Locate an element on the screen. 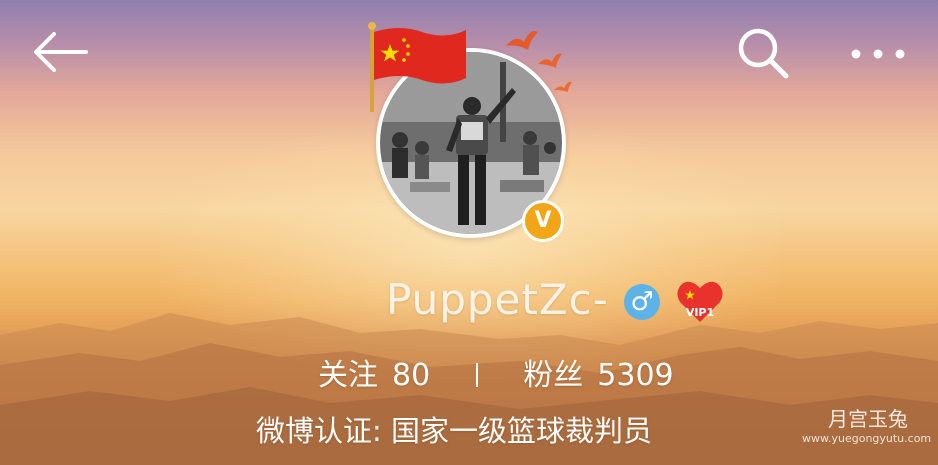 Image resolution: width=938 pixels, height=465 pixels. search-button is located at coordinates (764, 54).